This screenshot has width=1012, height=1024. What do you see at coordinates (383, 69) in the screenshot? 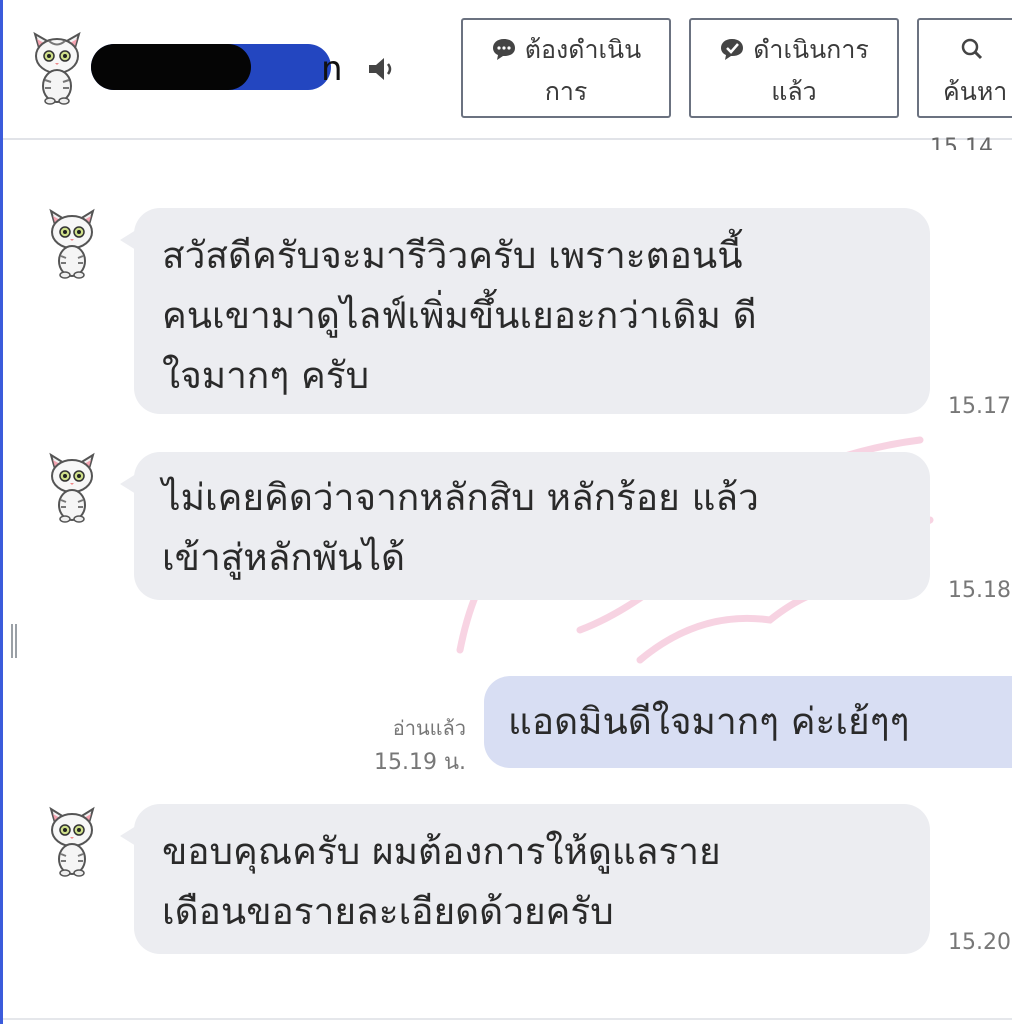
I see `speaker-icon` at bounding box center [383, 69].